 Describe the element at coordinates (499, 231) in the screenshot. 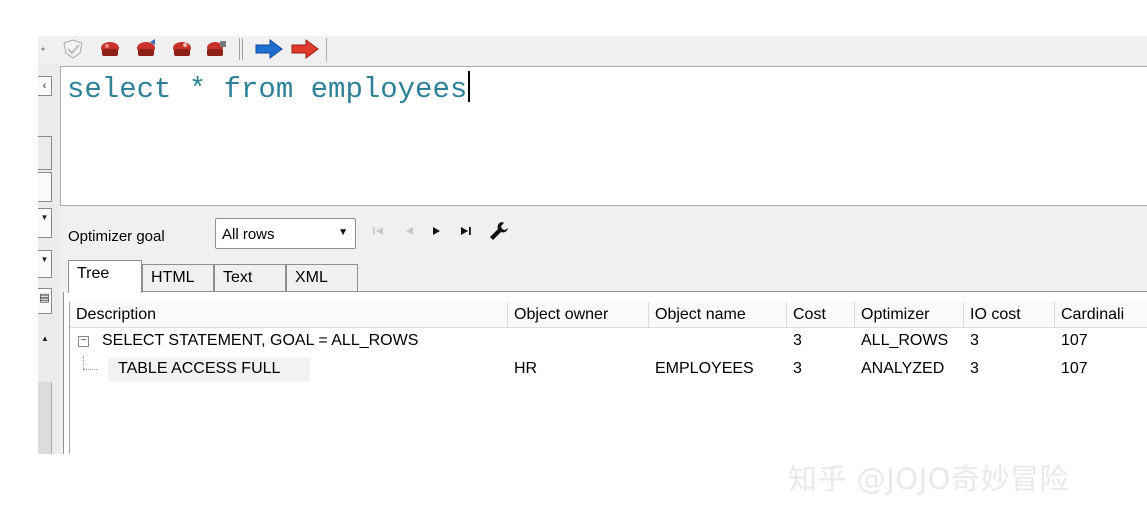

I see `wrench-icon` at that location.